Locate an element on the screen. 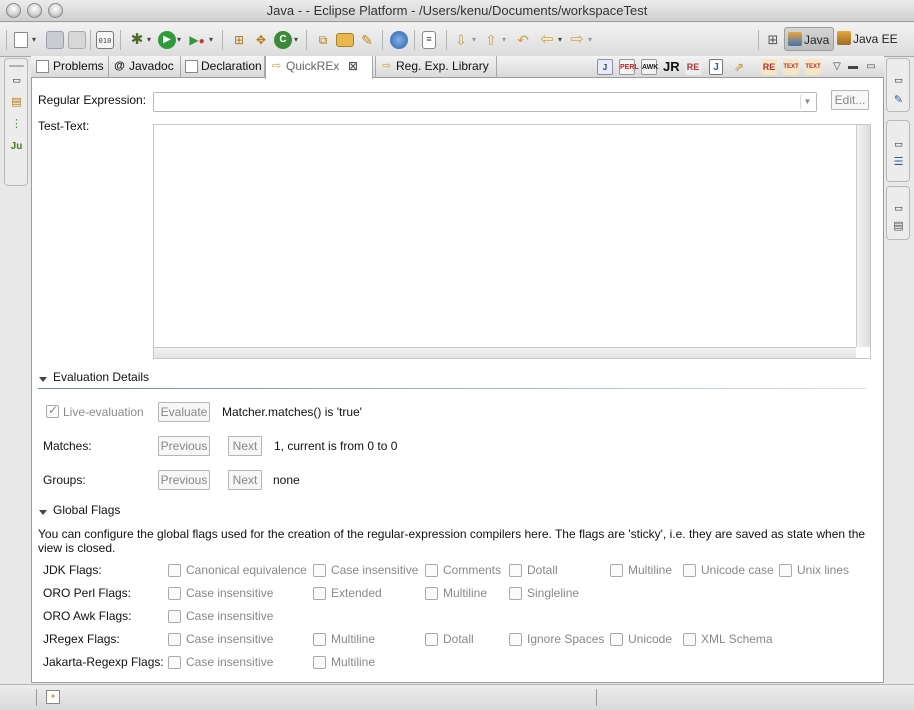  tab-declaration: Declaration is located at coordinates (223, 67).